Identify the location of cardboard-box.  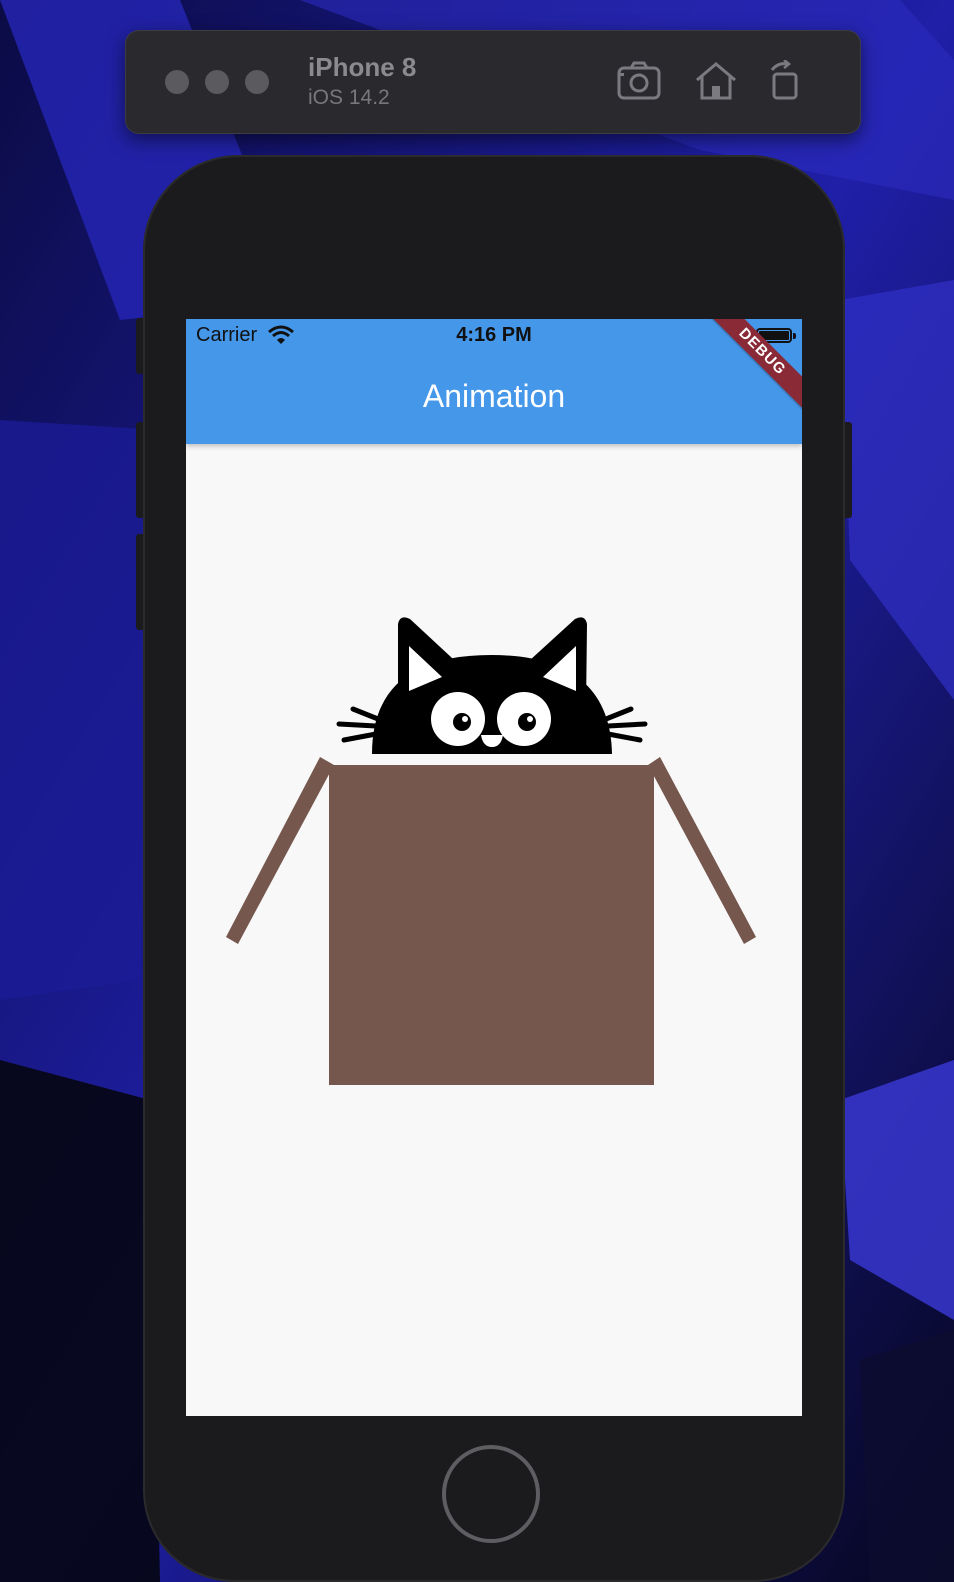
(491, 921).